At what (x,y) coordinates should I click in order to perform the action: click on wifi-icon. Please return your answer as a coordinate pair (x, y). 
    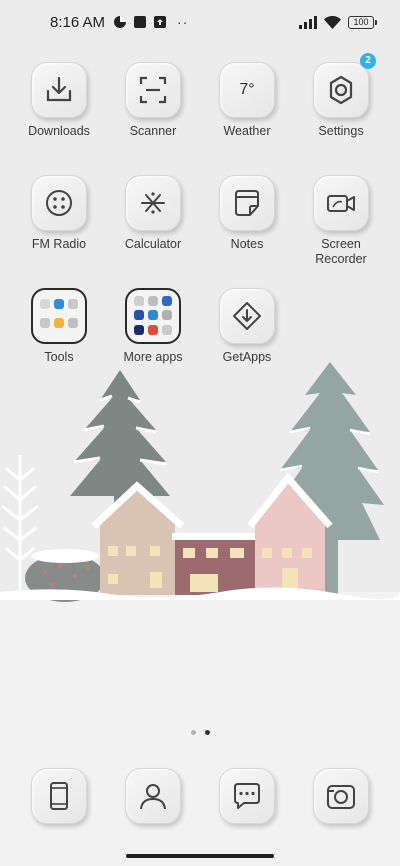
    Looking at the image, I should click on (332, 22).